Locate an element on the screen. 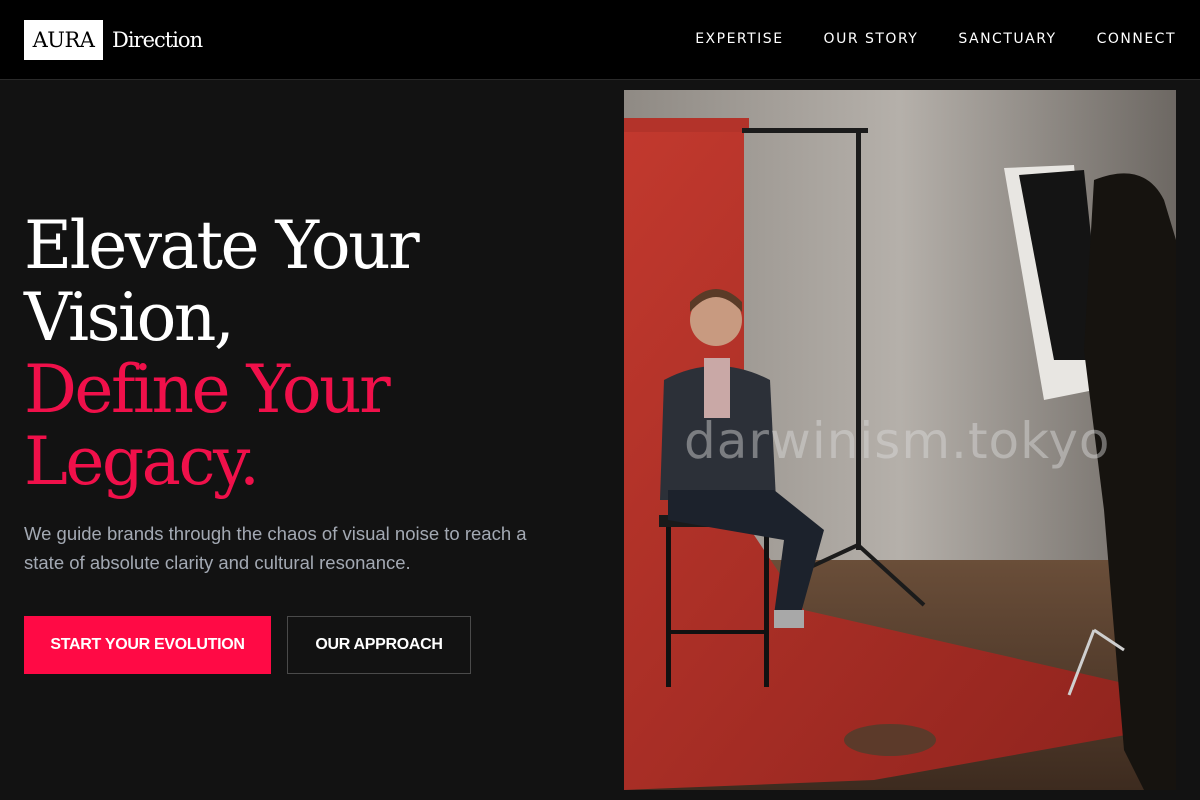  nav-link-our-story: OUR STORY is located at coordinates (871, 39).